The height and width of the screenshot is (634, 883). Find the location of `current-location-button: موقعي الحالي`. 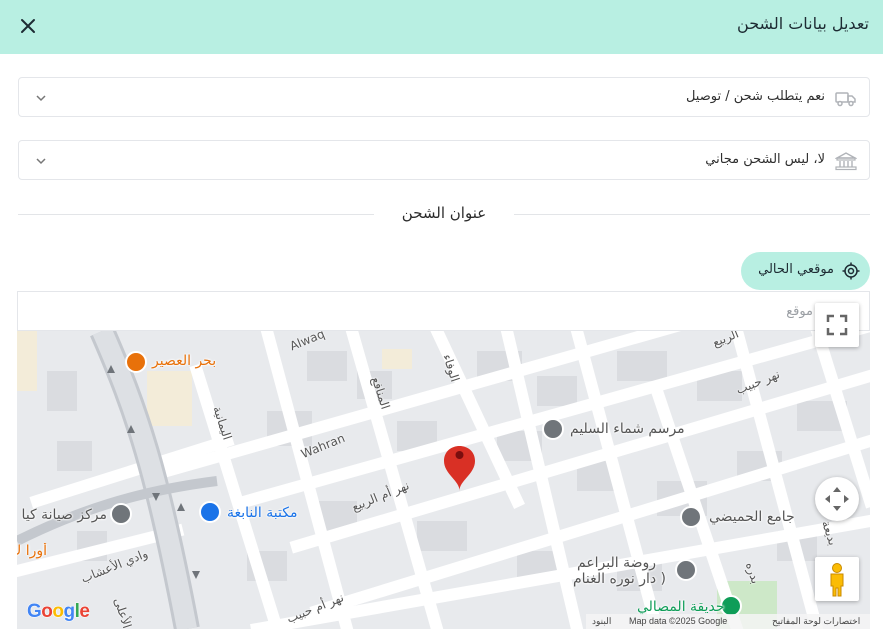

current-location-button: موقعي الحالي is located at coordinates (805, 271).